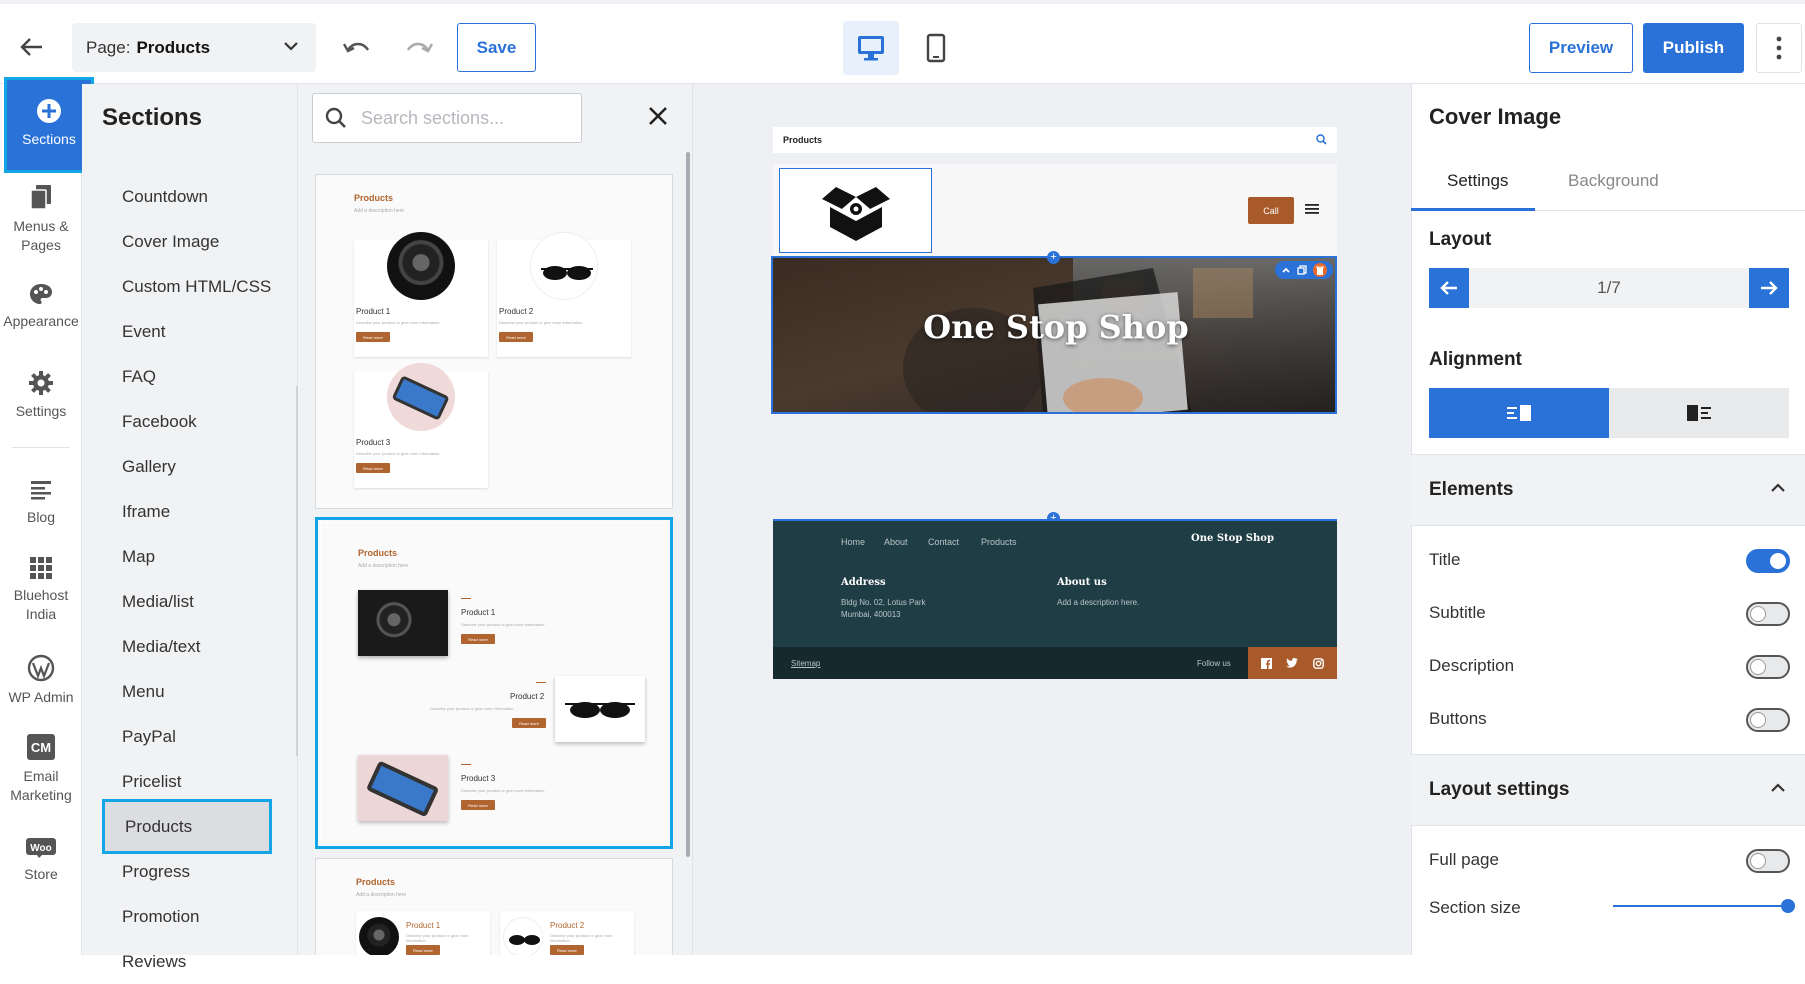 This screenshot has width=1805, height=984. I want to click on rail-item-bluehost-india: Bluehost India, so click(41, 590).